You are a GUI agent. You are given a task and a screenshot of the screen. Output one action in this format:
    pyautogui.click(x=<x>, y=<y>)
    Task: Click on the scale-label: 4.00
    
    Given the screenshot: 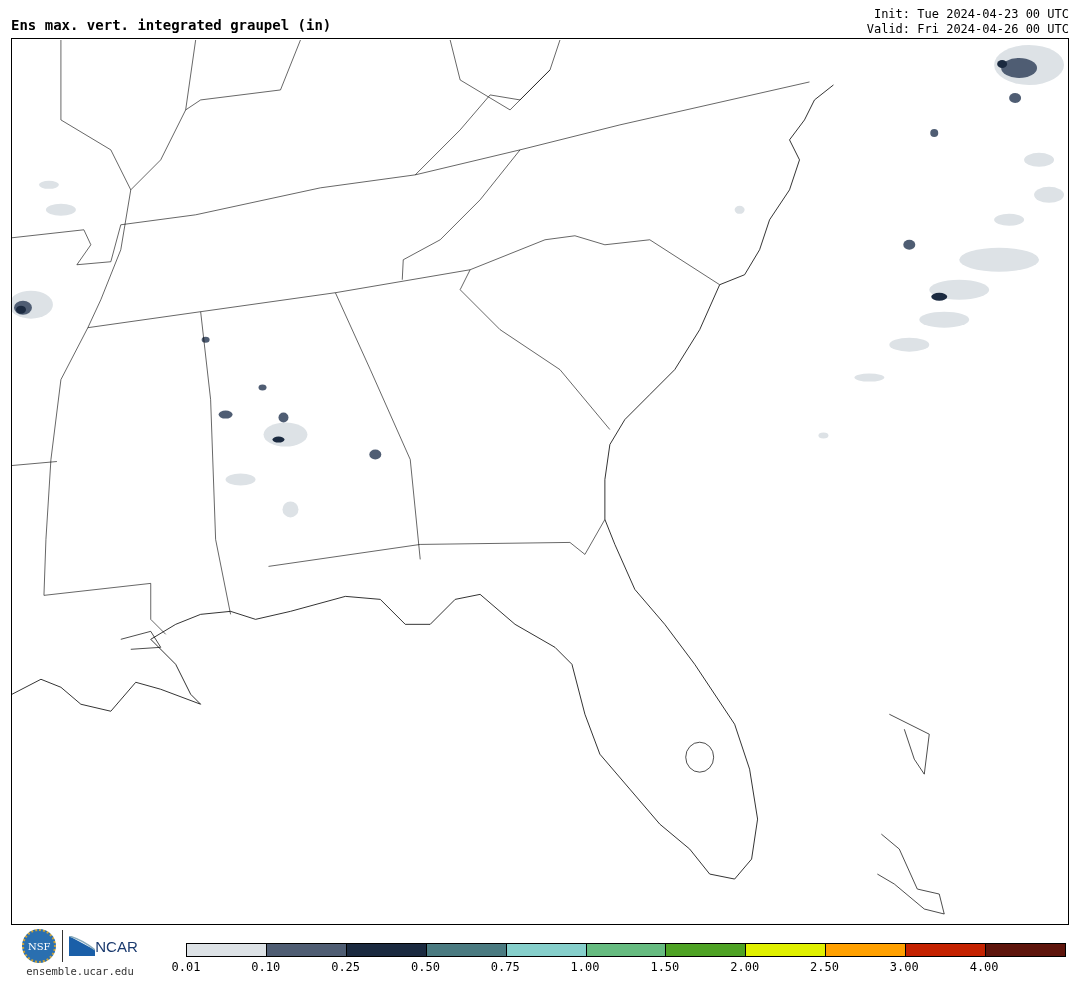 What is the action you would take?
    pyautogui.click(x=984, y=967)
    